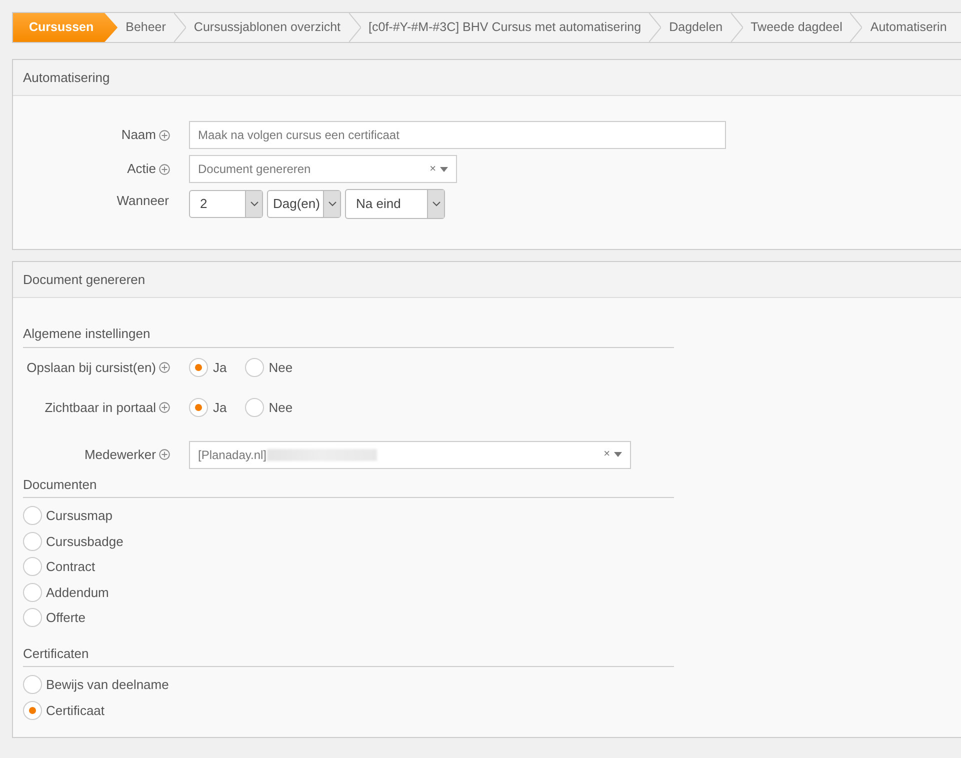 The image size is (961, 758). I want to click on field-label: Opslaan bij cursist(en), so click(91, 367).